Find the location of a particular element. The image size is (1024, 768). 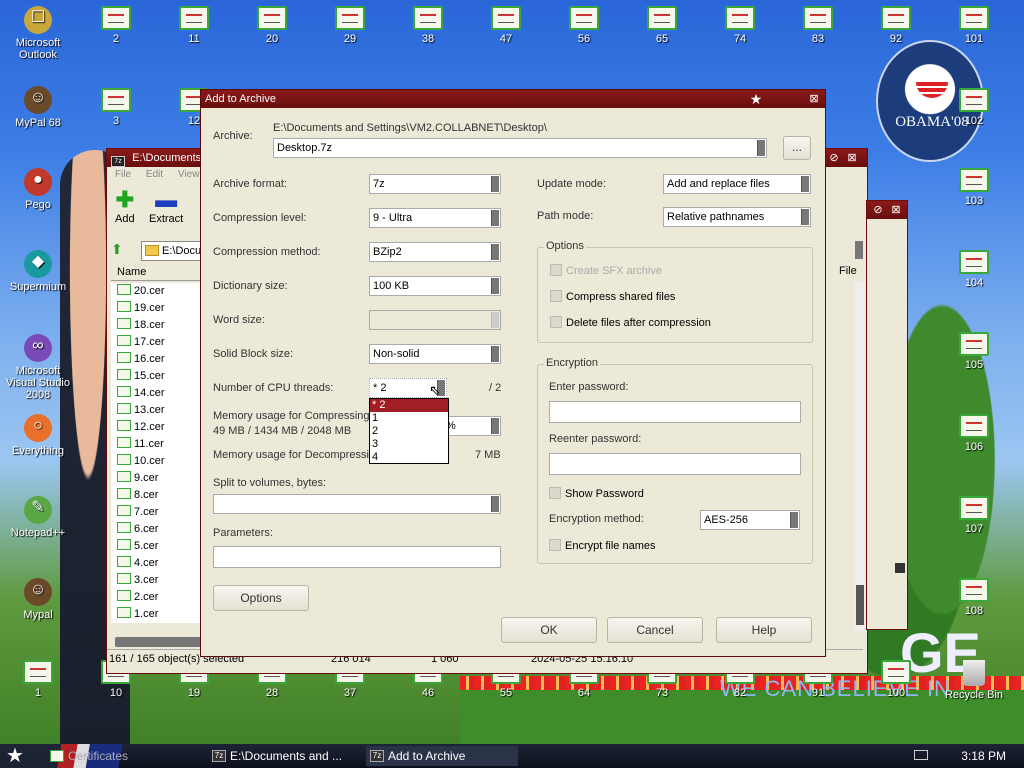

desktop-icon-app-4: ∞ Microsoft Visual Studio 2008 is located at coordinates (38, 367).